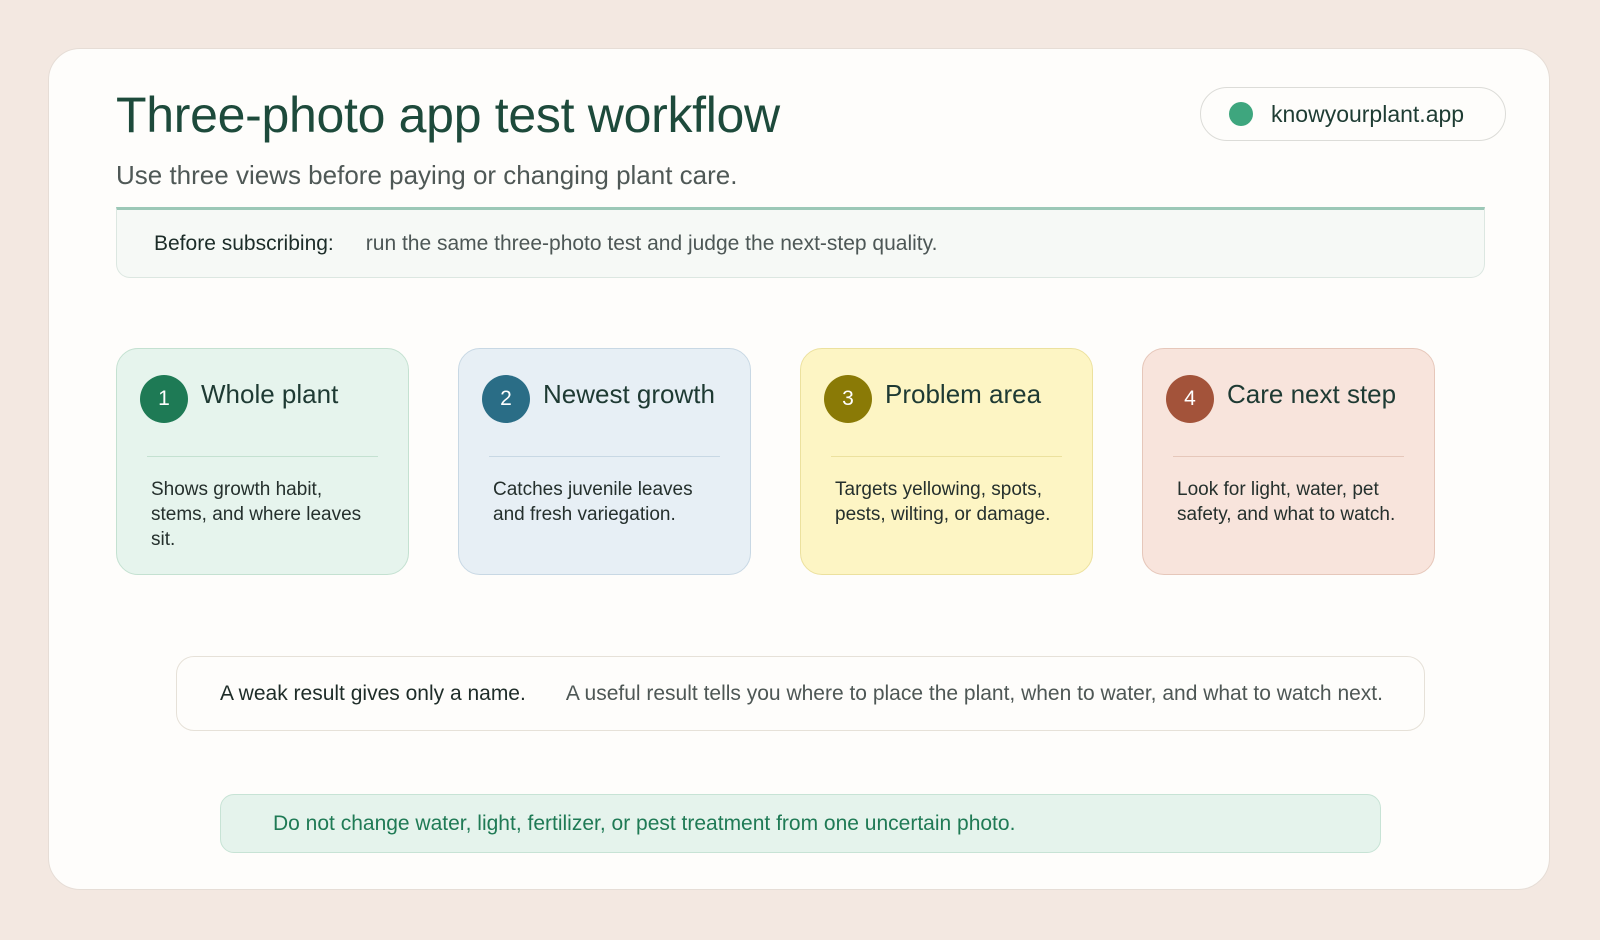 This screenshot has width=1600, height=940. I want to click on note-label: Before subscribing:, so click(244, 243).